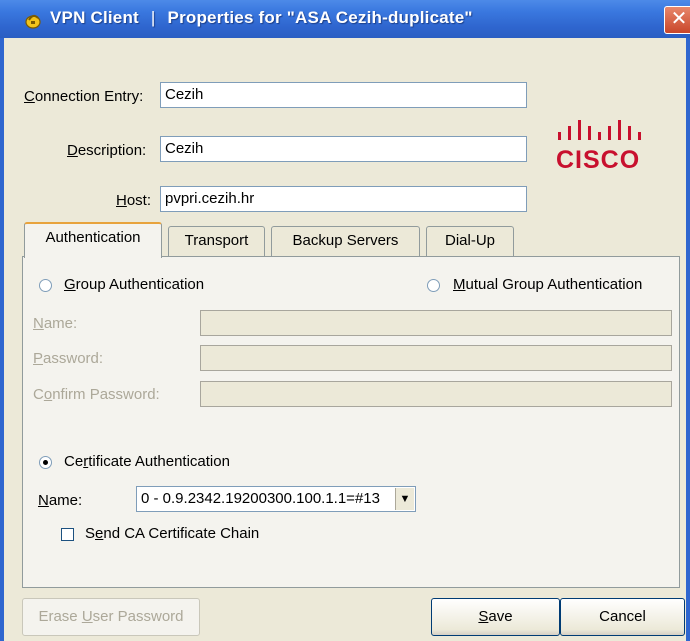 The width and height of the screenshot is (690, 641). What do you see at coordinates (181, 533) in the screenshot?
I see `label-text: nd CA Certificate Chain` at bounding box center [181, 533].